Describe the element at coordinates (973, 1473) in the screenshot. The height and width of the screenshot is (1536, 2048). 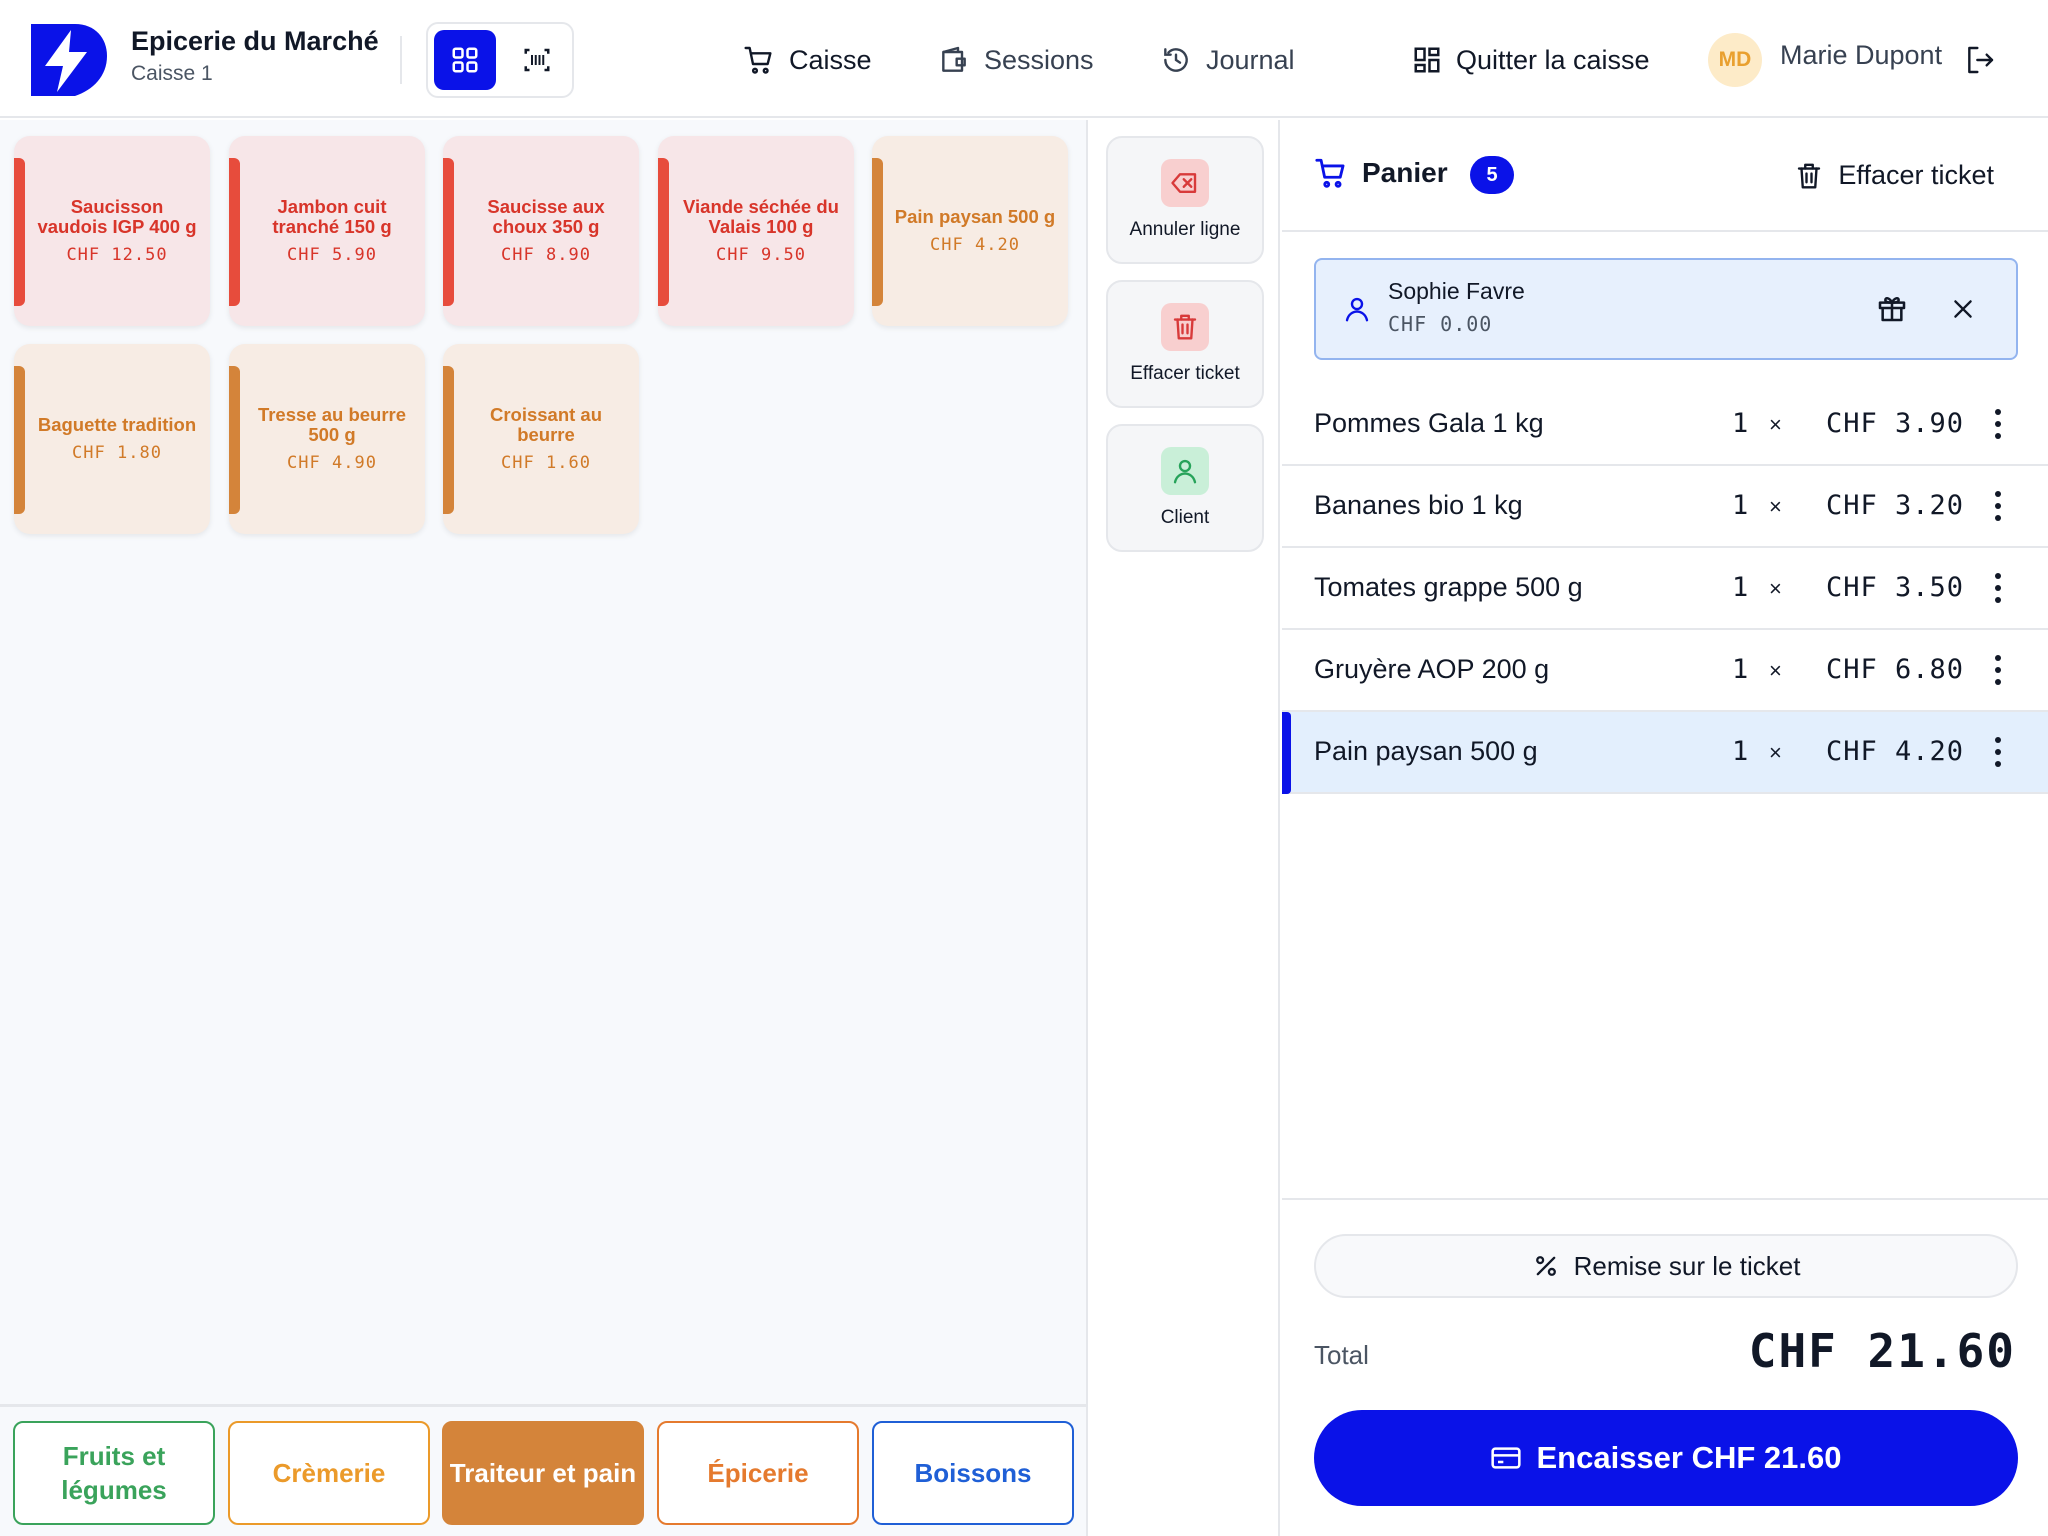
I see `category-boissons: Boissons` at that location.